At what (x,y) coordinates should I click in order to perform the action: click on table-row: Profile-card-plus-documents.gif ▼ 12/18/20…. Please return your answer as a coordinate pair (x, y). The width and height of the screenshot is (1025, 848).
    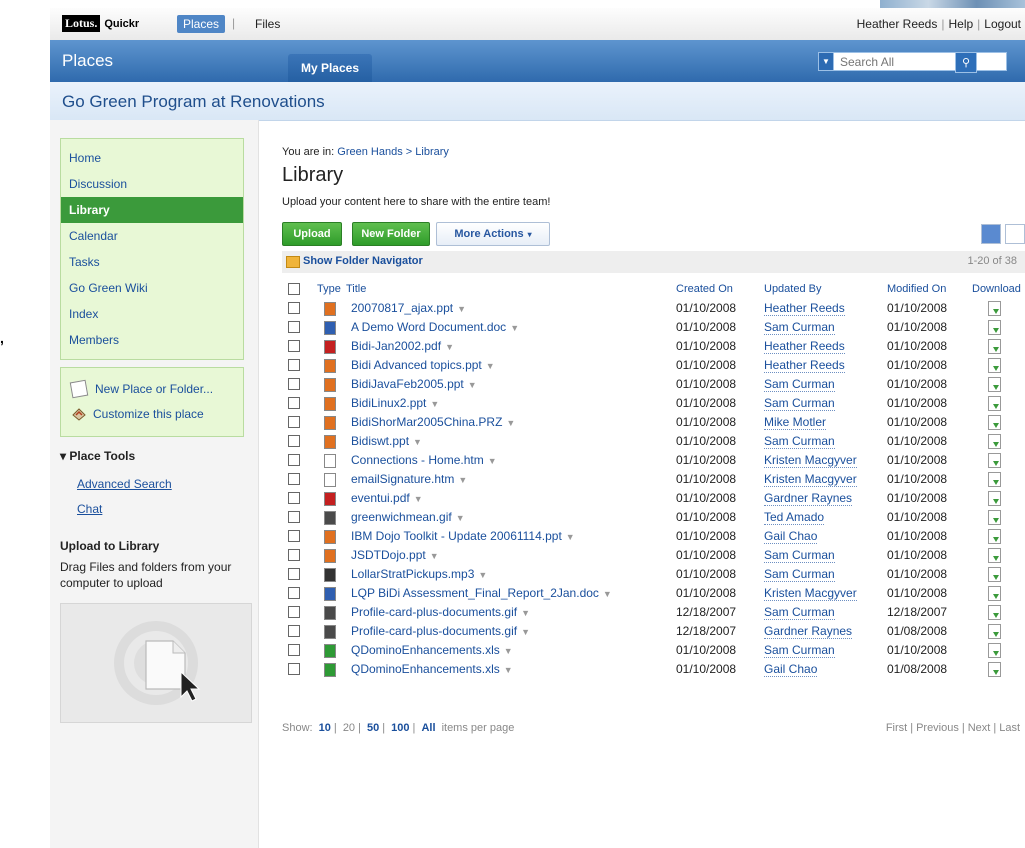
    Looking at the image, I should click on (653, 612).